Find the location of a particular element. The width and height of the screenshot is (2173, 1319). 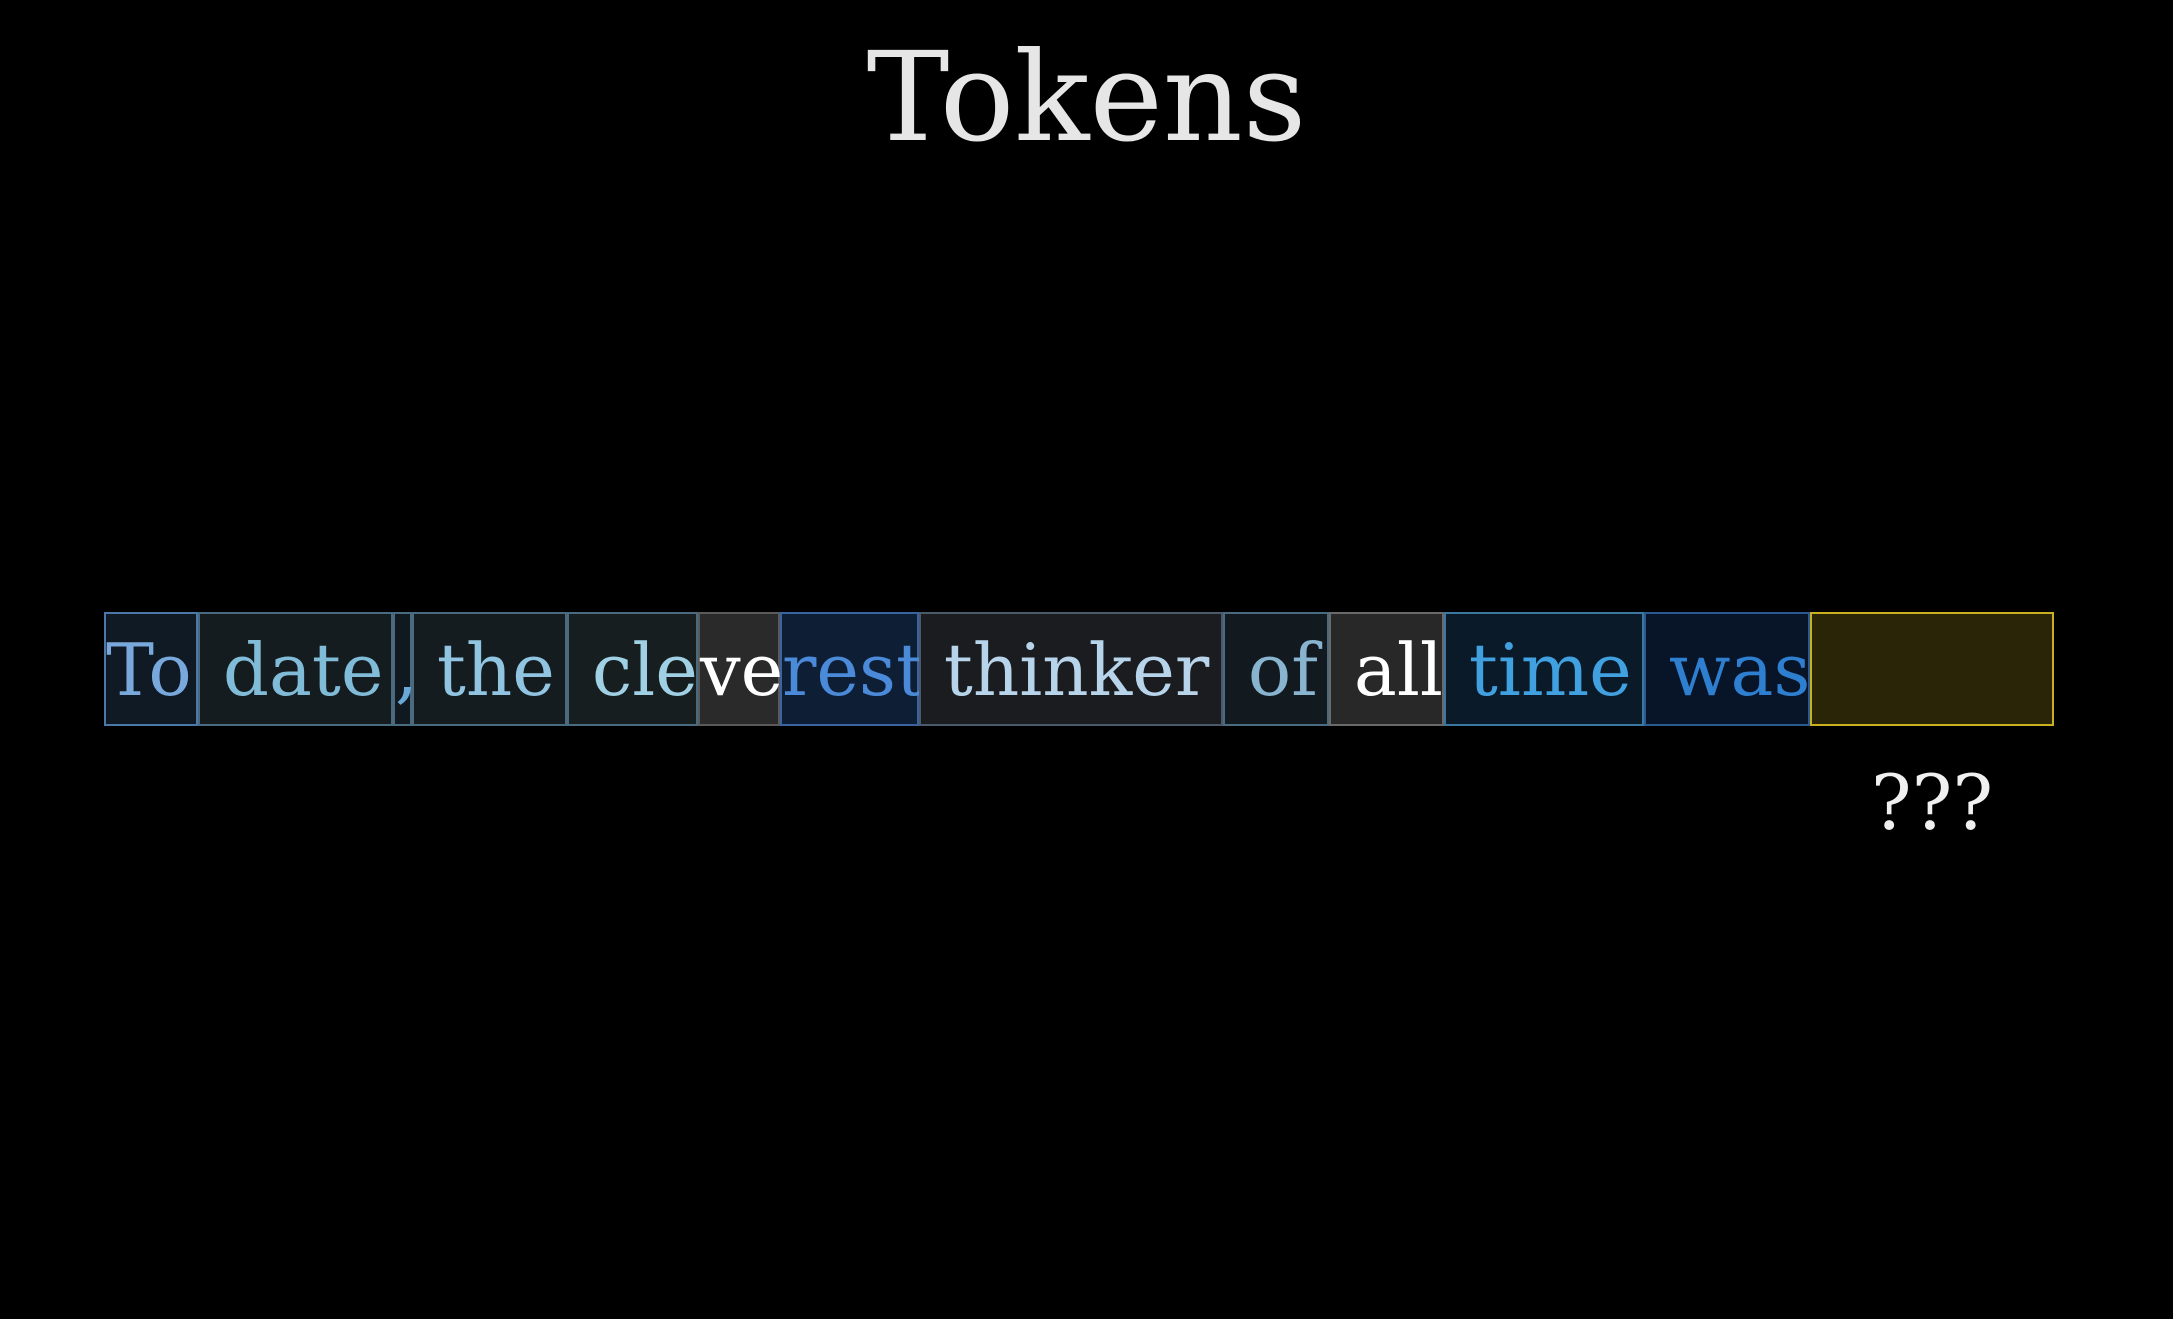

token-all: all is located at coordinates (1386, 669).